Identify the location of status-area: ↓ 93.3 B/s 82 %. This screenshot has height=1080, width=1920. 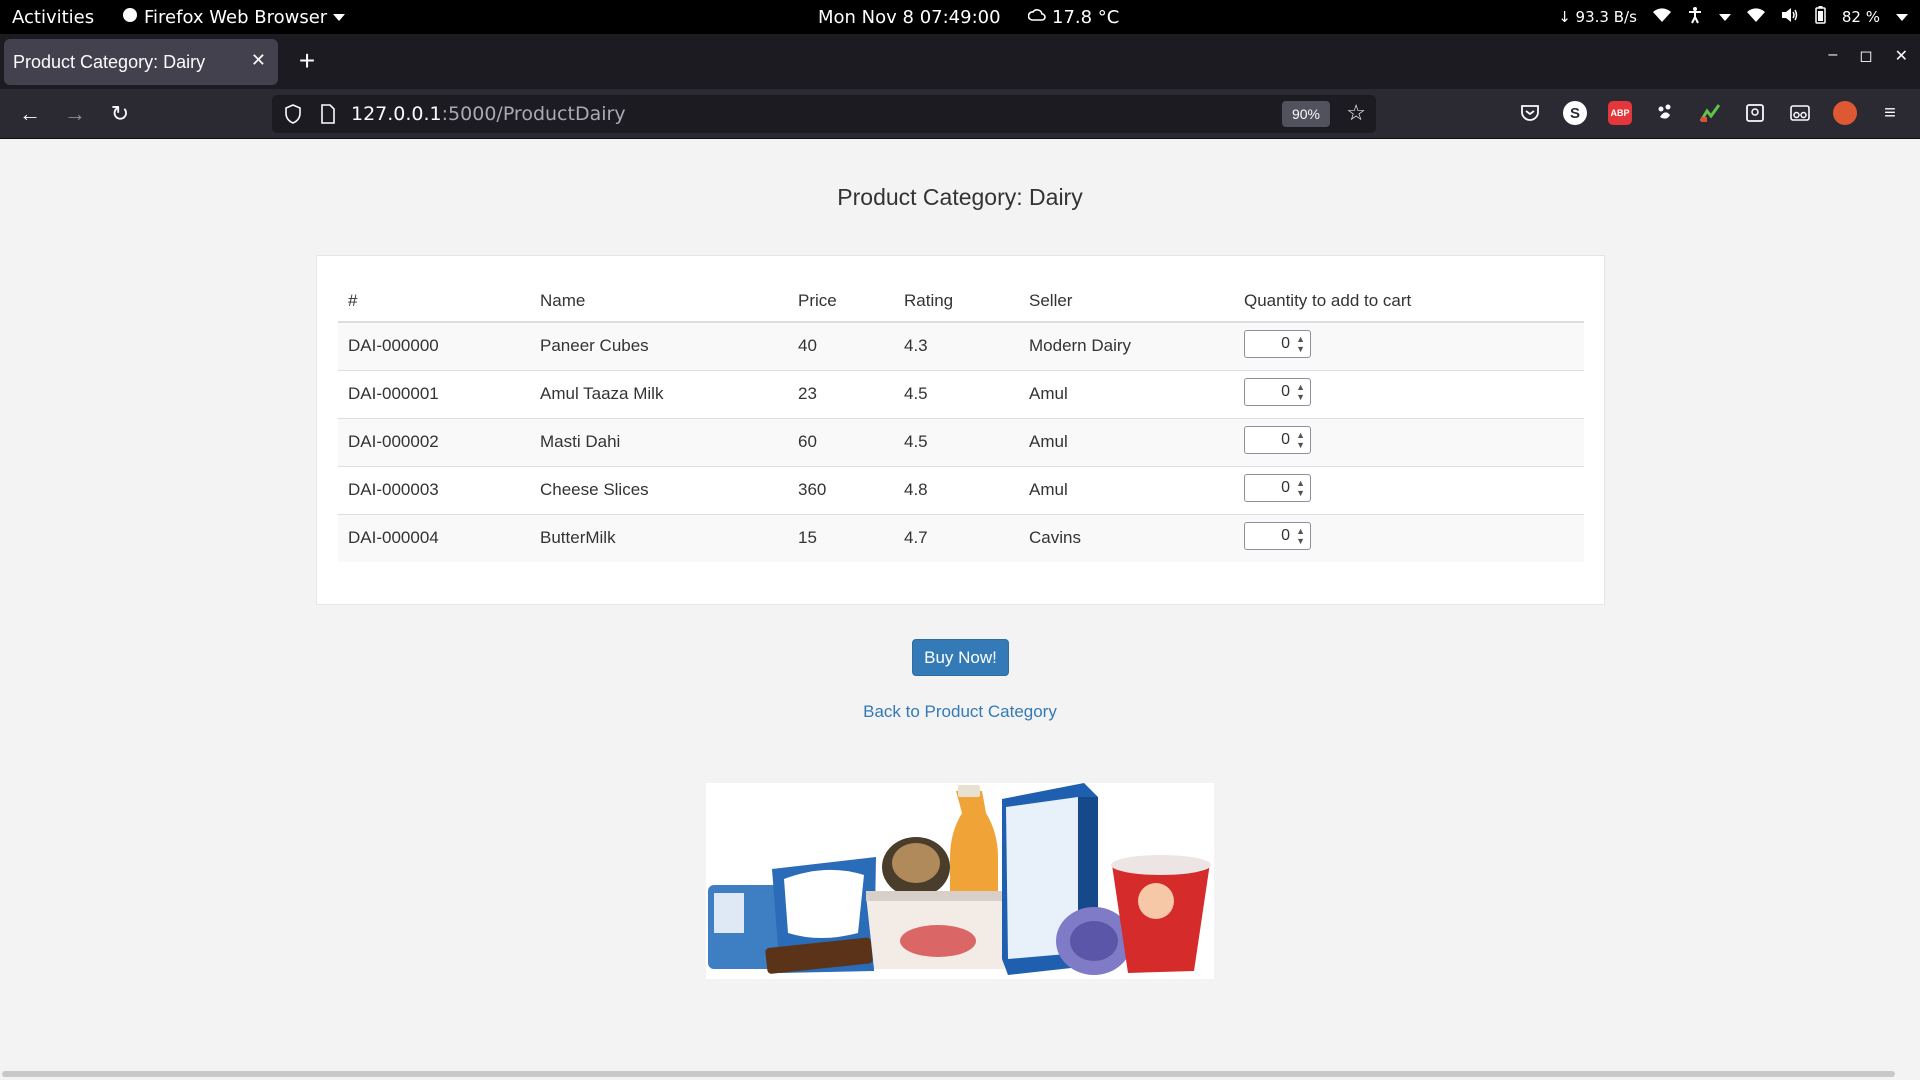
(1733, 17).